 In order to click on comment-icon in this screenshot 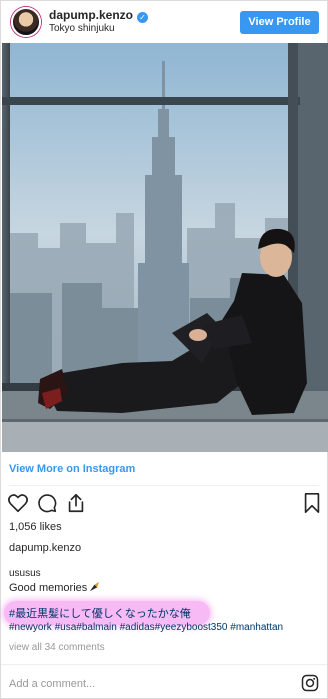, I will do `click(47, 503)`.